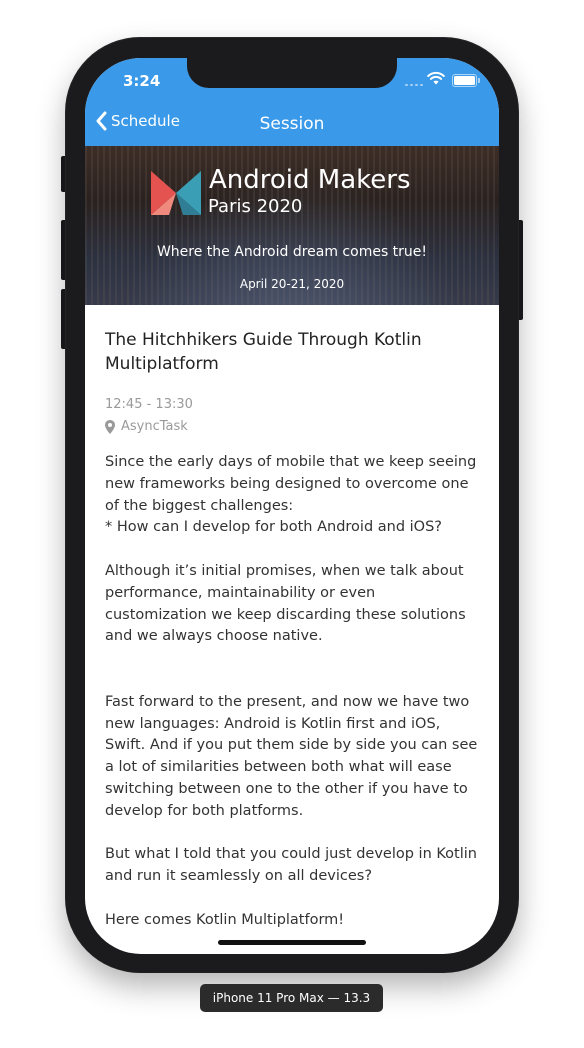  What do you see at coordinates (292, 102) in the screenshot?
I see `navigation-bar: 3:24 Schedule Session` at bounding box center [292, 102].